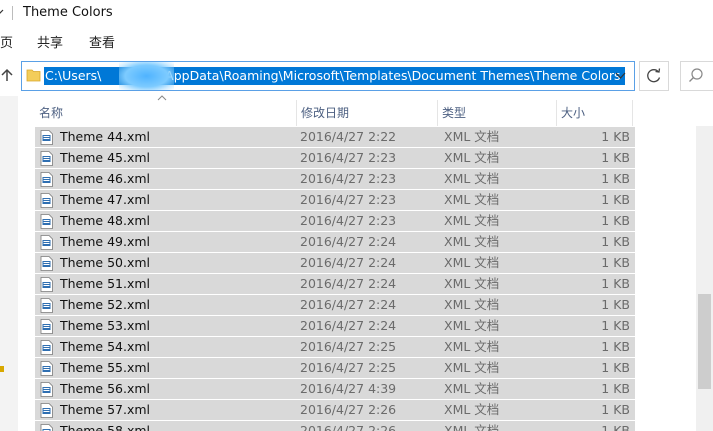 This screenshot has width=713, height=431. I want to click on file-row: Theme 51.xml 2016/4/27 2:24 XML 文档 1 KB, so click(335, 284).